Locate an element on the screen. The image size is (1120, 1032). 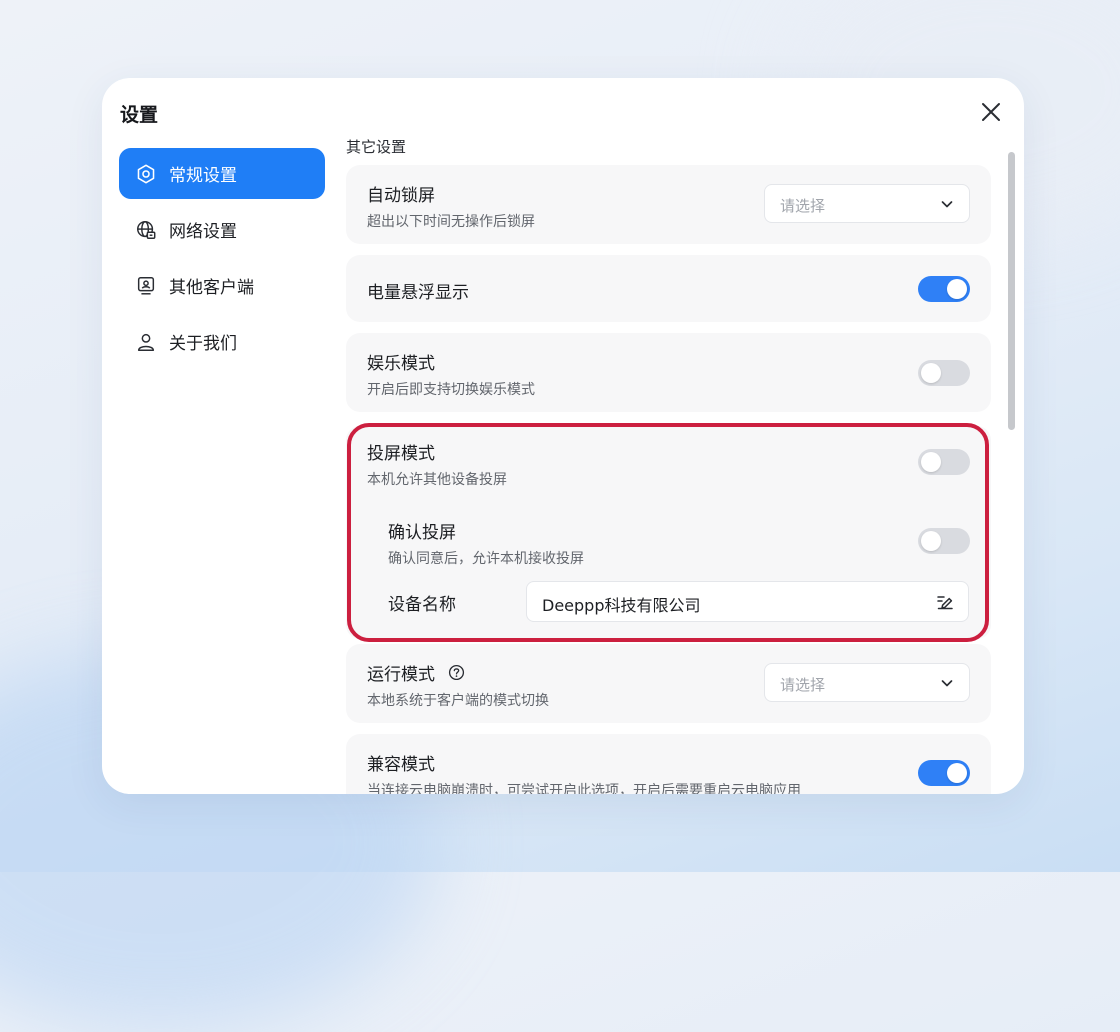
run-mode-select: 请选择 is located at coordinates (867, 682).